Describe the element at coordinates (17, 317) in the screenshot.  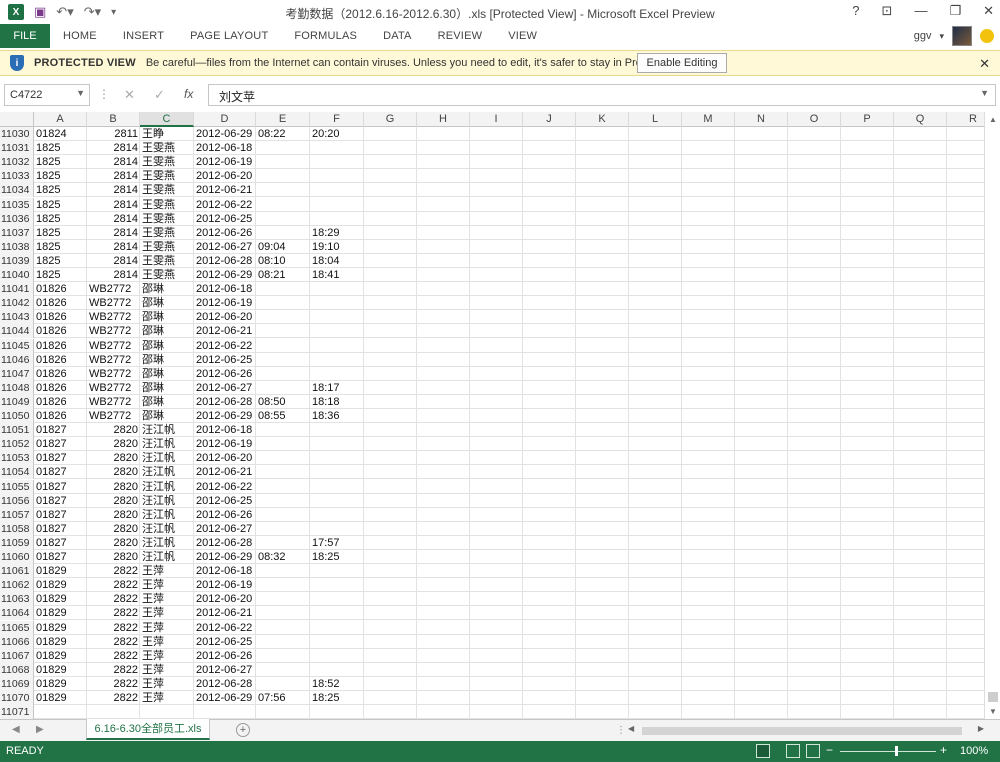
I see `row-header: 11043` at that location.